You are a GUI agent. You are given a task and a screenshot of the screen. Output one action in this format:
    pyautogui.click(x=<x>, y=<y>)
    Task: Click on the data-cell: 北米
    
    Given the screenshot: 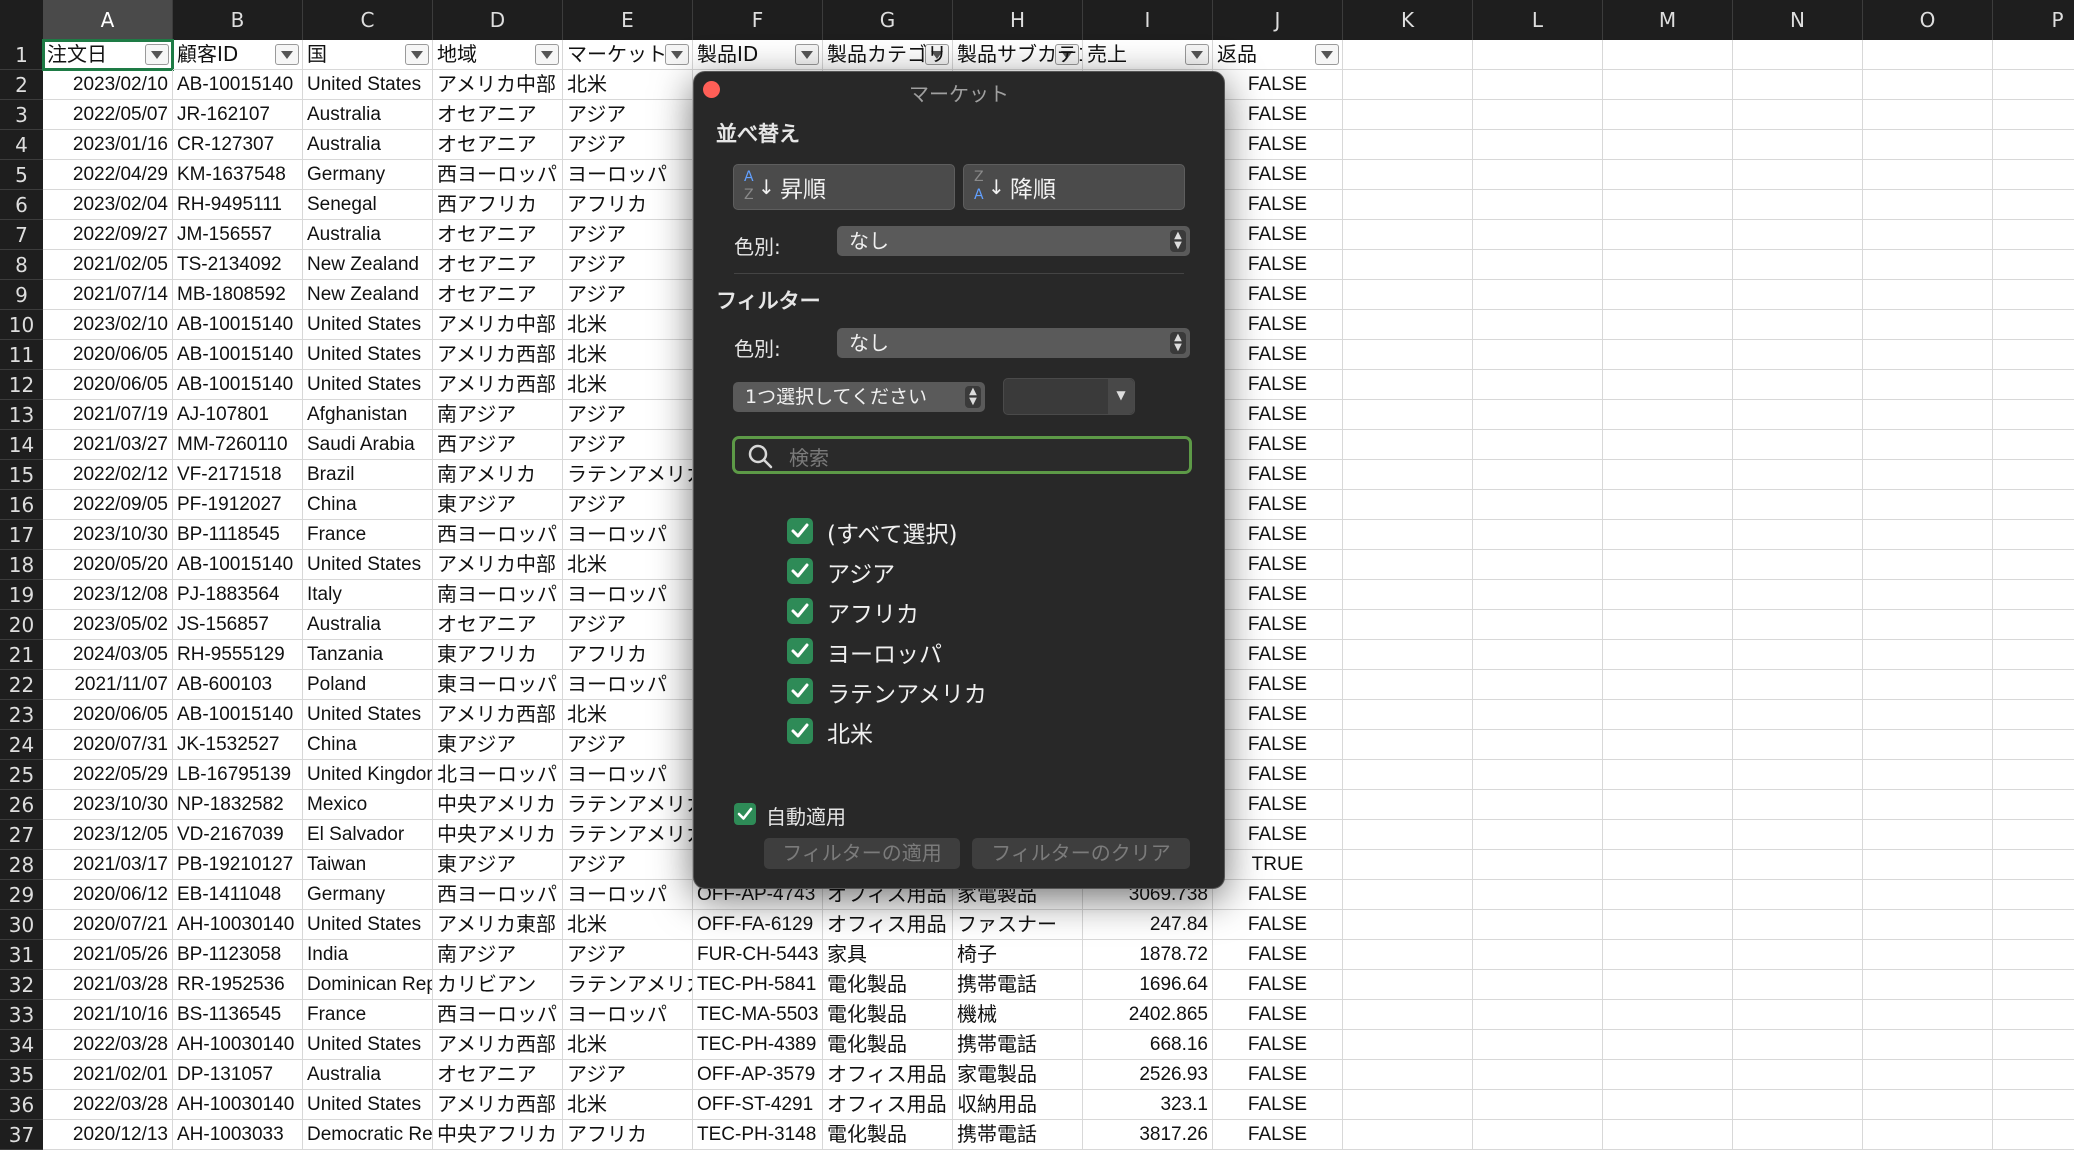 What is the action you would take?
    pyautogui.click(x=628, y=715)
    